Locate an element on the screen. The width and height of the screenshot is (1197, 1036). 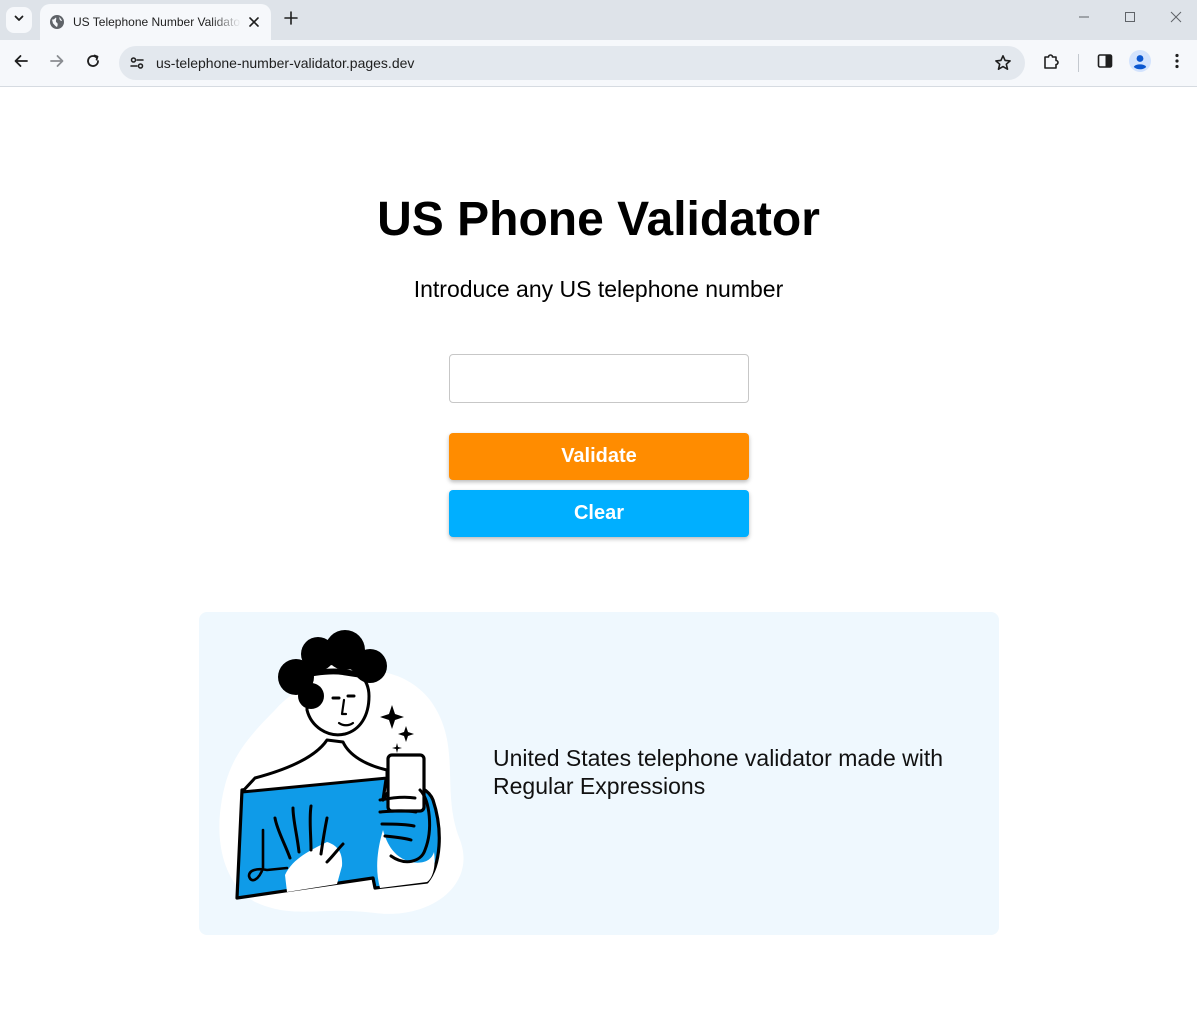
arrow-right-icon is located at coordinates (57, 63).